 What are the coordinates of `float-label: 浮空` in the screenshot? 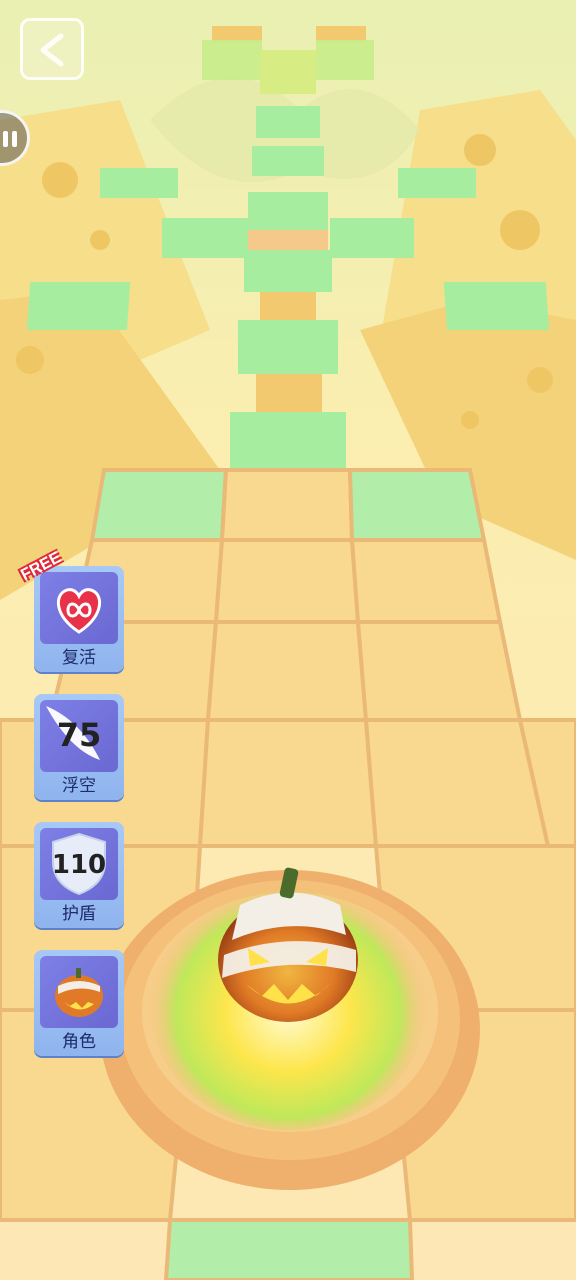 It's located at (79, 786).